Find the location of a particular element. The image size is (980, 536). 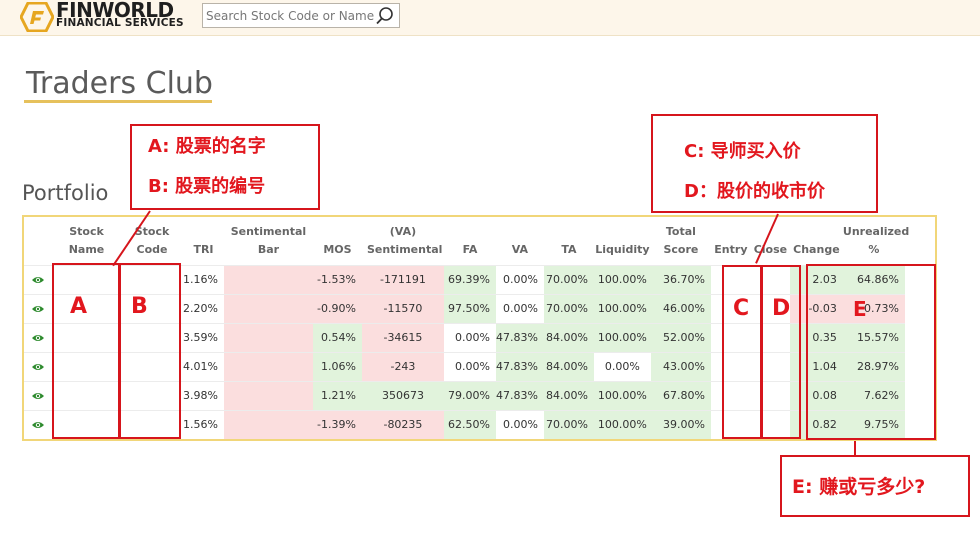

tri-cell: 3.59% is located at coordinates (203, 337).